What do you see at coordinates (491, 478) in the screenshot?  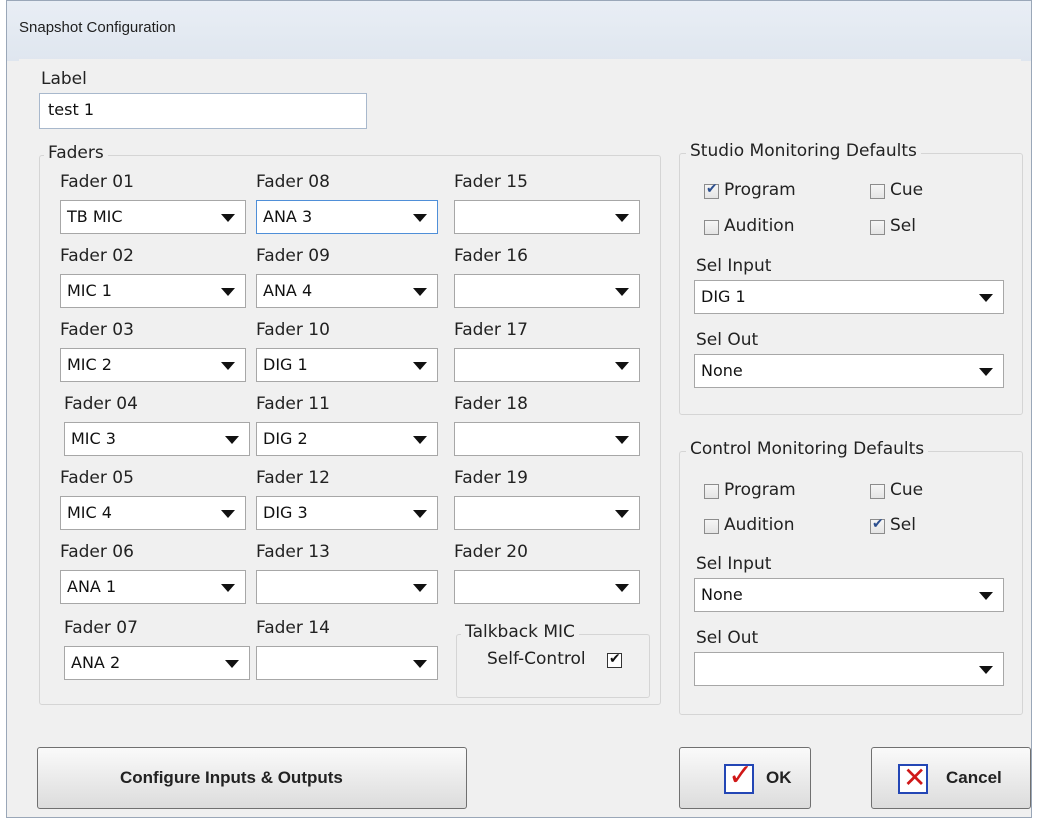 I see `fader-label: Fader 19` at bounding box center [491, 478].